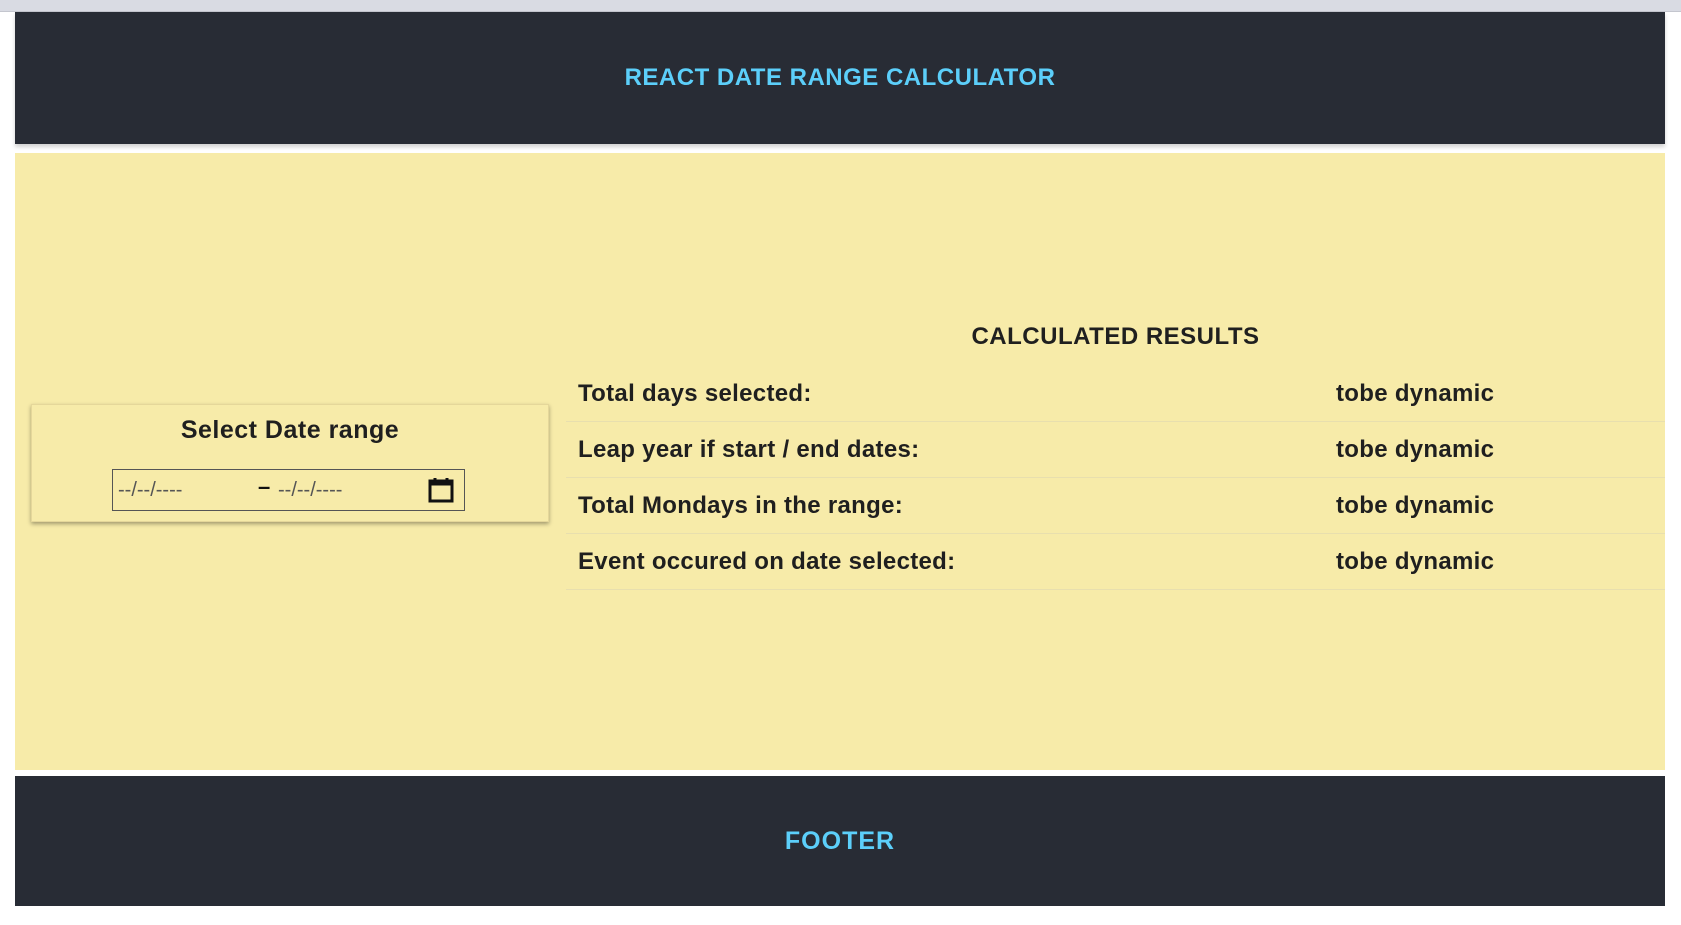 The width and height of the screenshot is (1681, 925). I want to click on result-label: Leap year if start / end dates:, so click(749, 449).